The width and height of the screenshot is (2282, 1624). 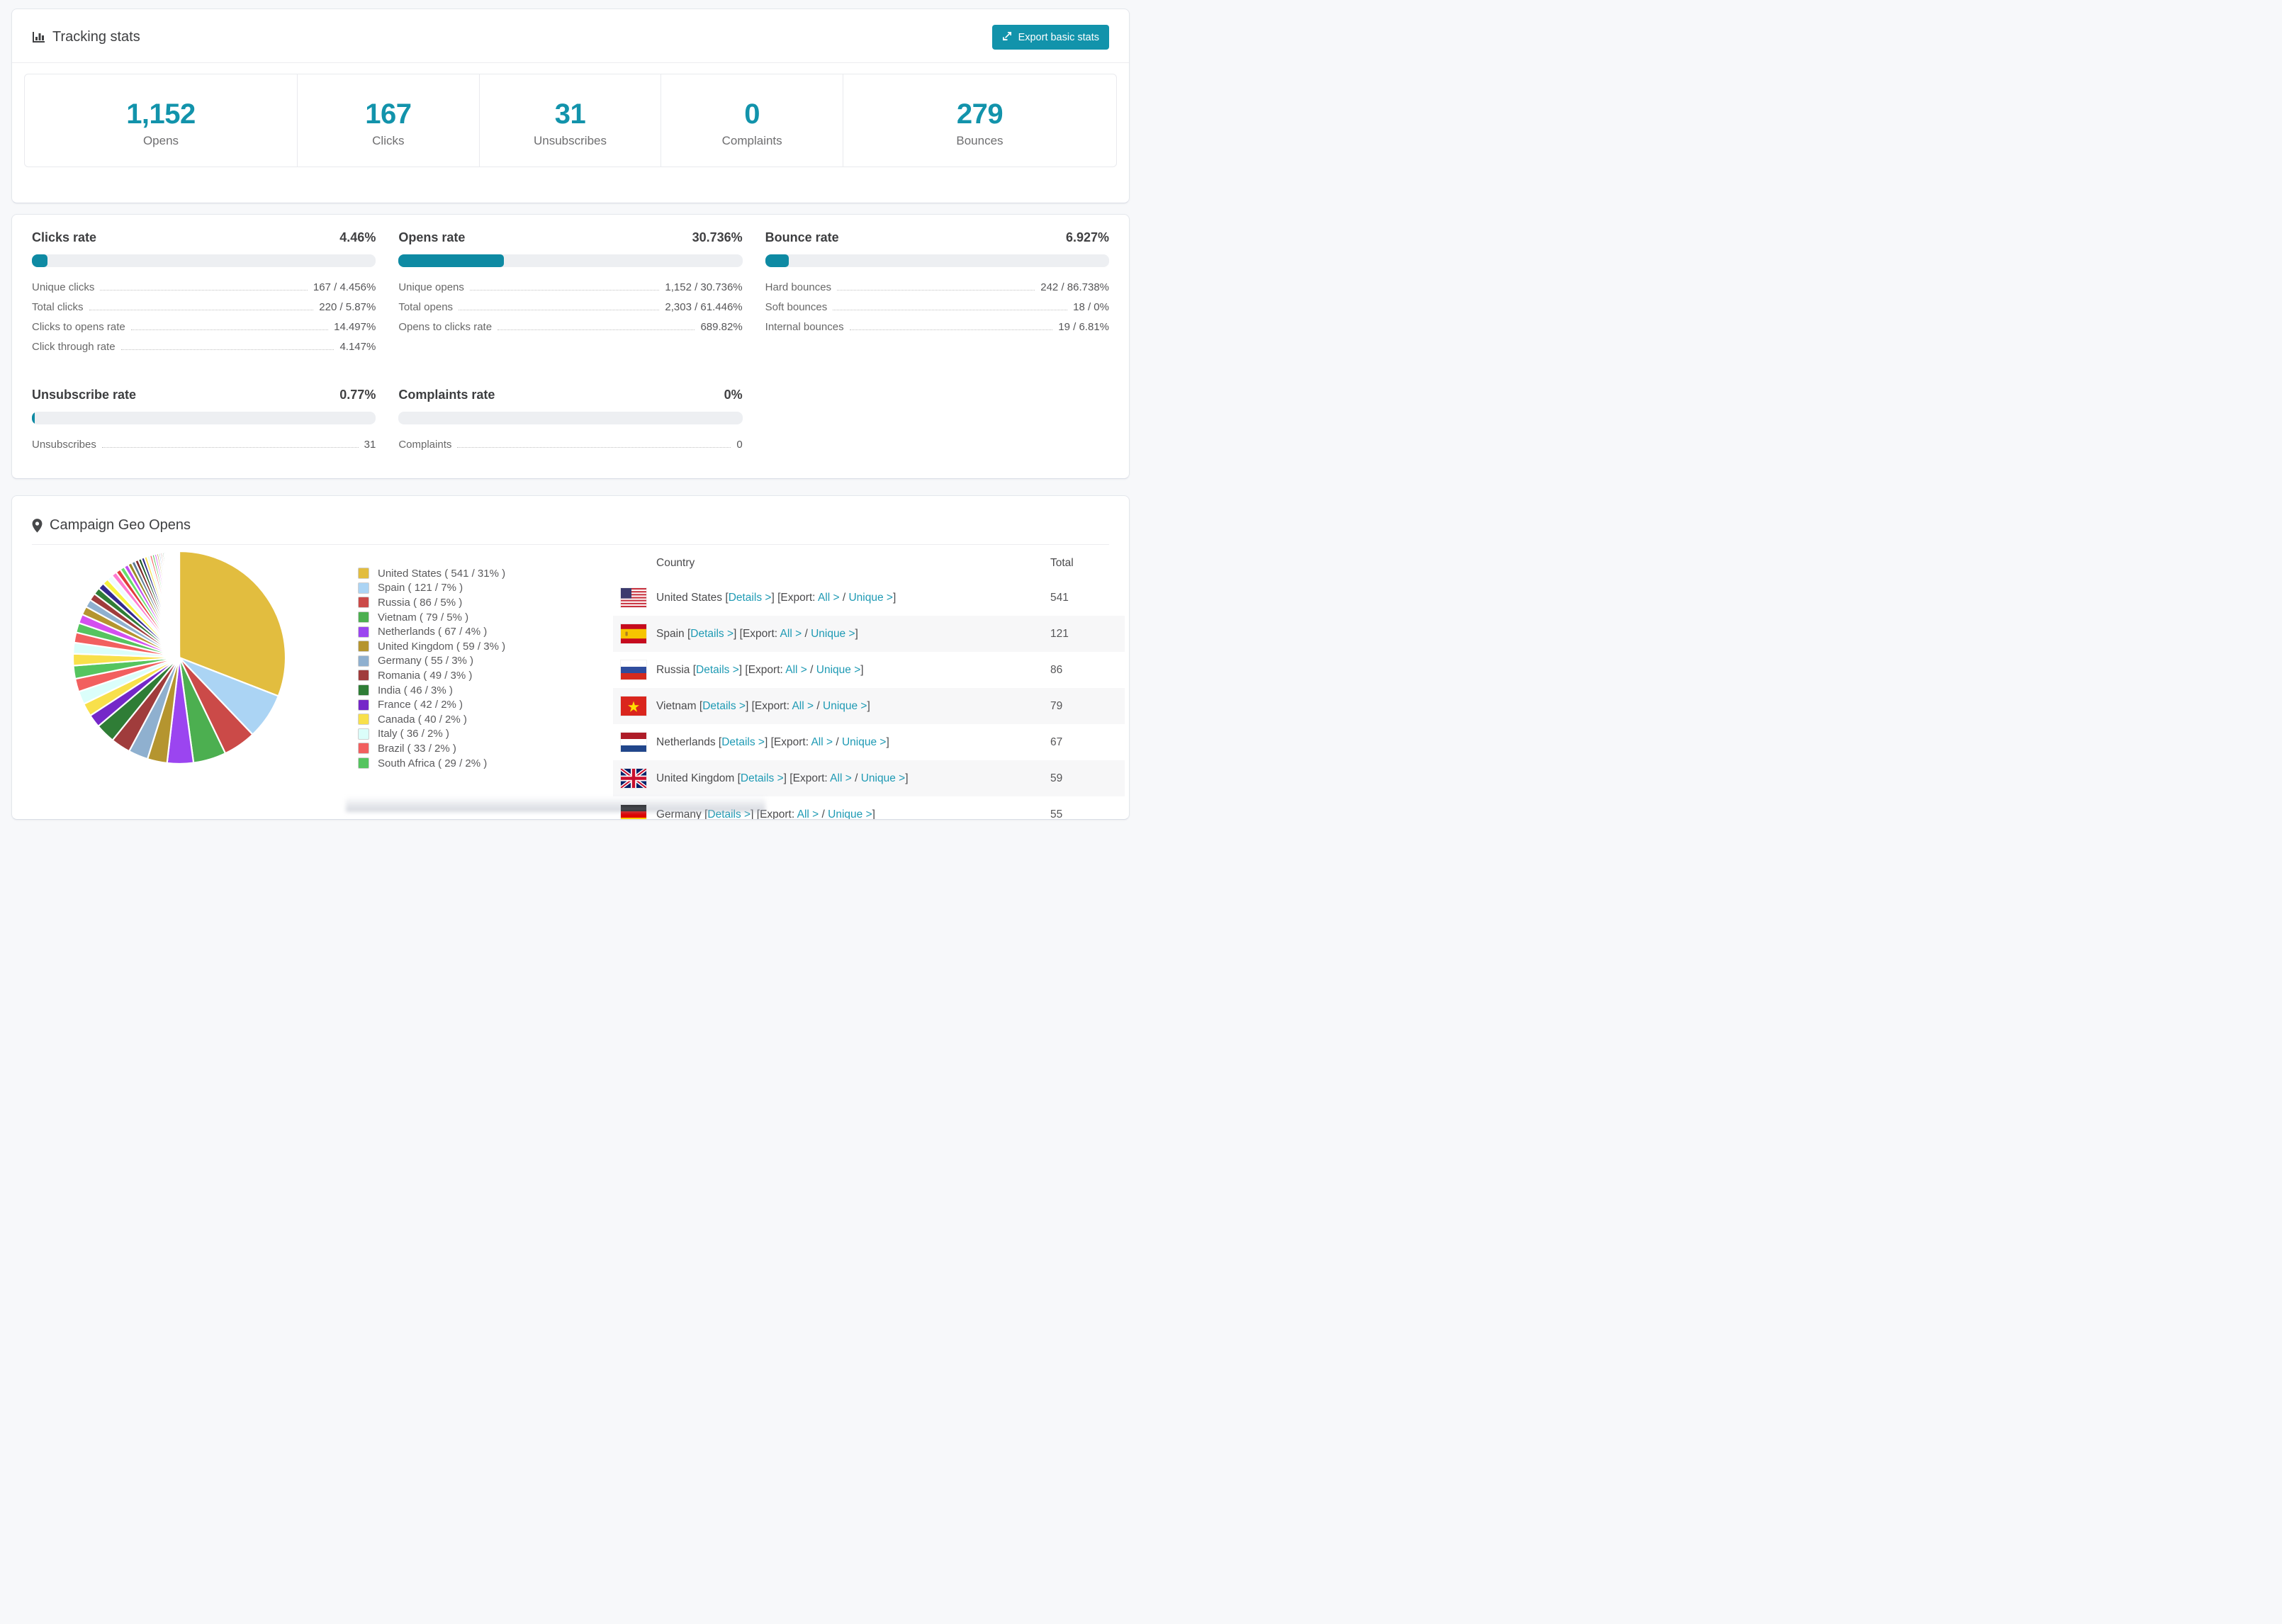 I want to click on rate-row: Total clicks 220 / 5.87%, so click(x=204, y=311).